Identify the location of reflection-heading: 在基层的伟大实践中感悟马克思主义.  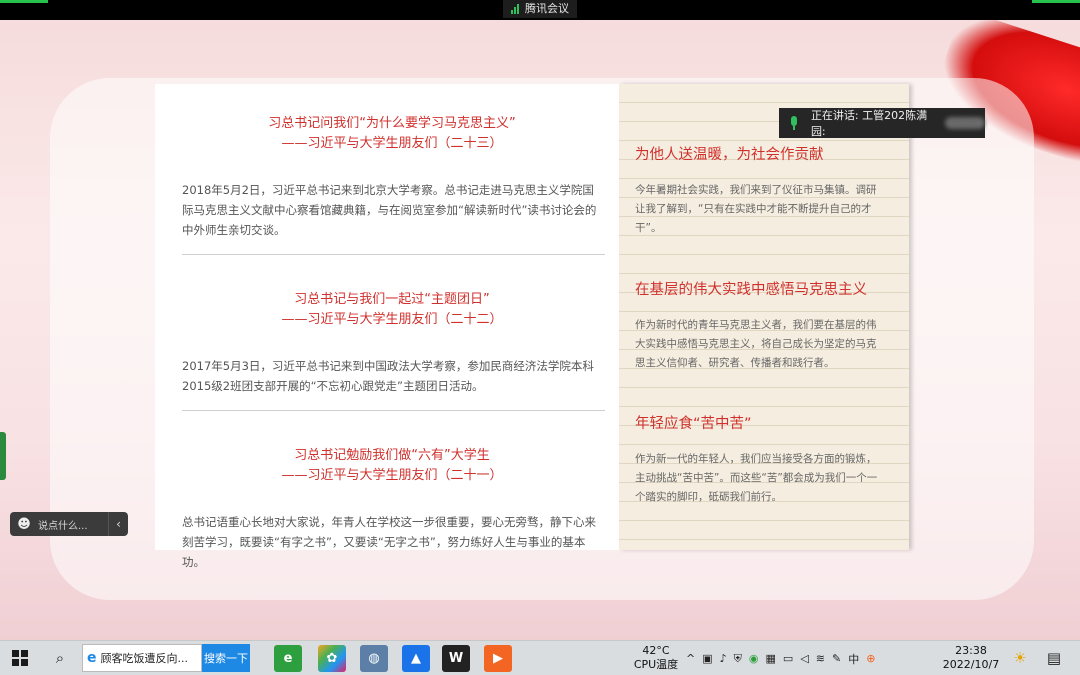
(751, 290).